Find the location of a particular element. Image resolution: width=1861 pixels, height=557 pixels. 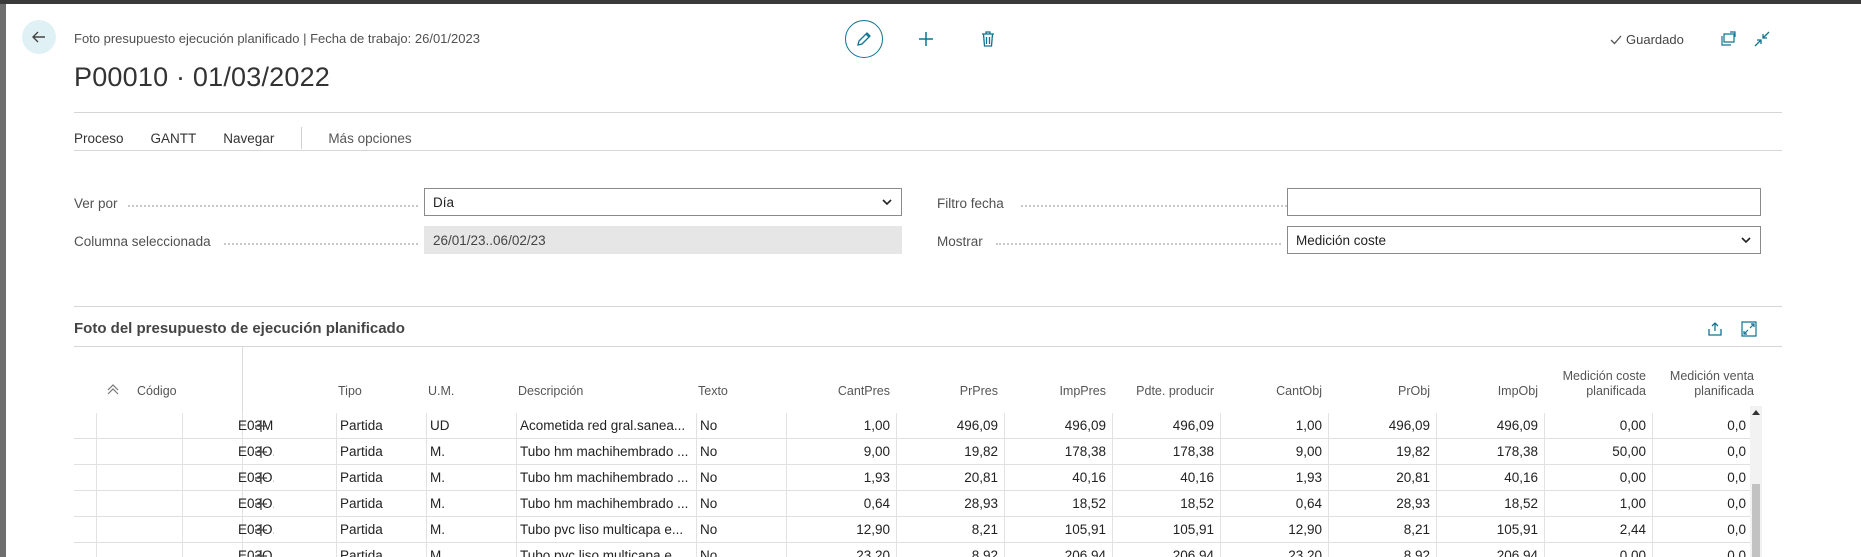

cell-pdte: 496,09 is located at coordinates (1167, 426).